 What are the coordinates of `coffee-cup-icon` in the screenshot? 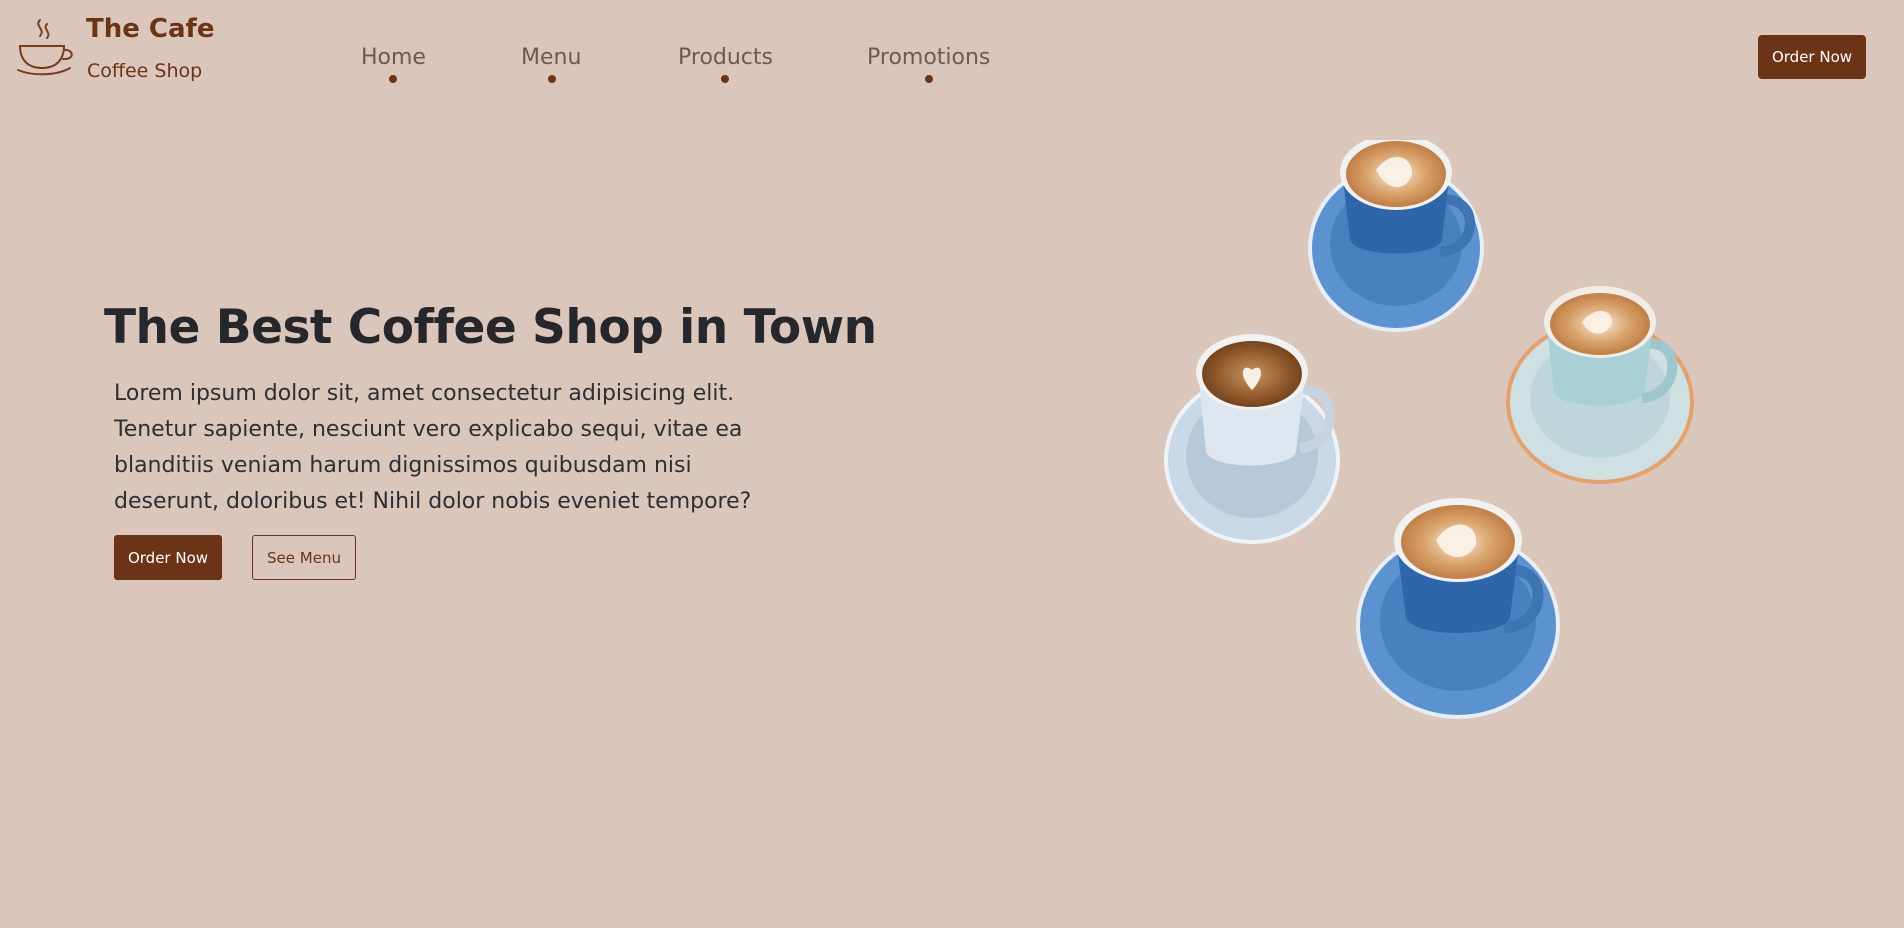 It's located at (46, 47).